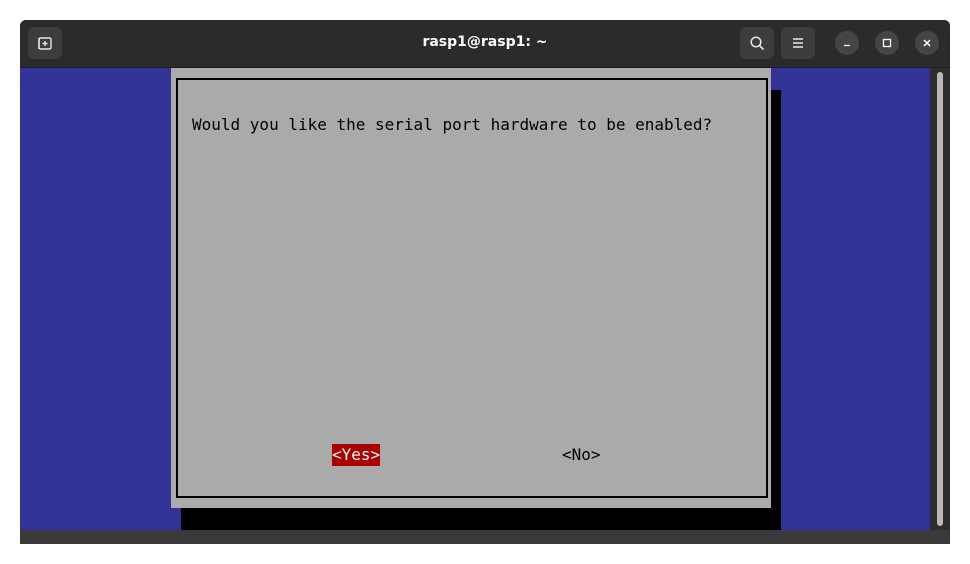 Image resolution: width=970 pixels, height=564 pixels. I want to click on close-icon, so click(927, 43).